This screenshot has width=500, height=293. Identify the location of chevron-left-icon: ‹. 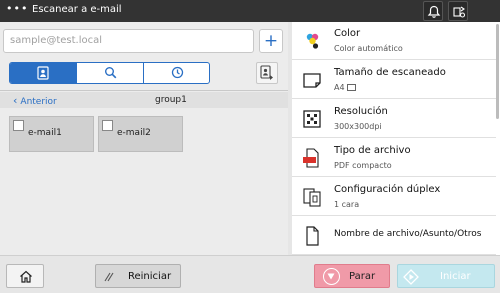
(15, 100).